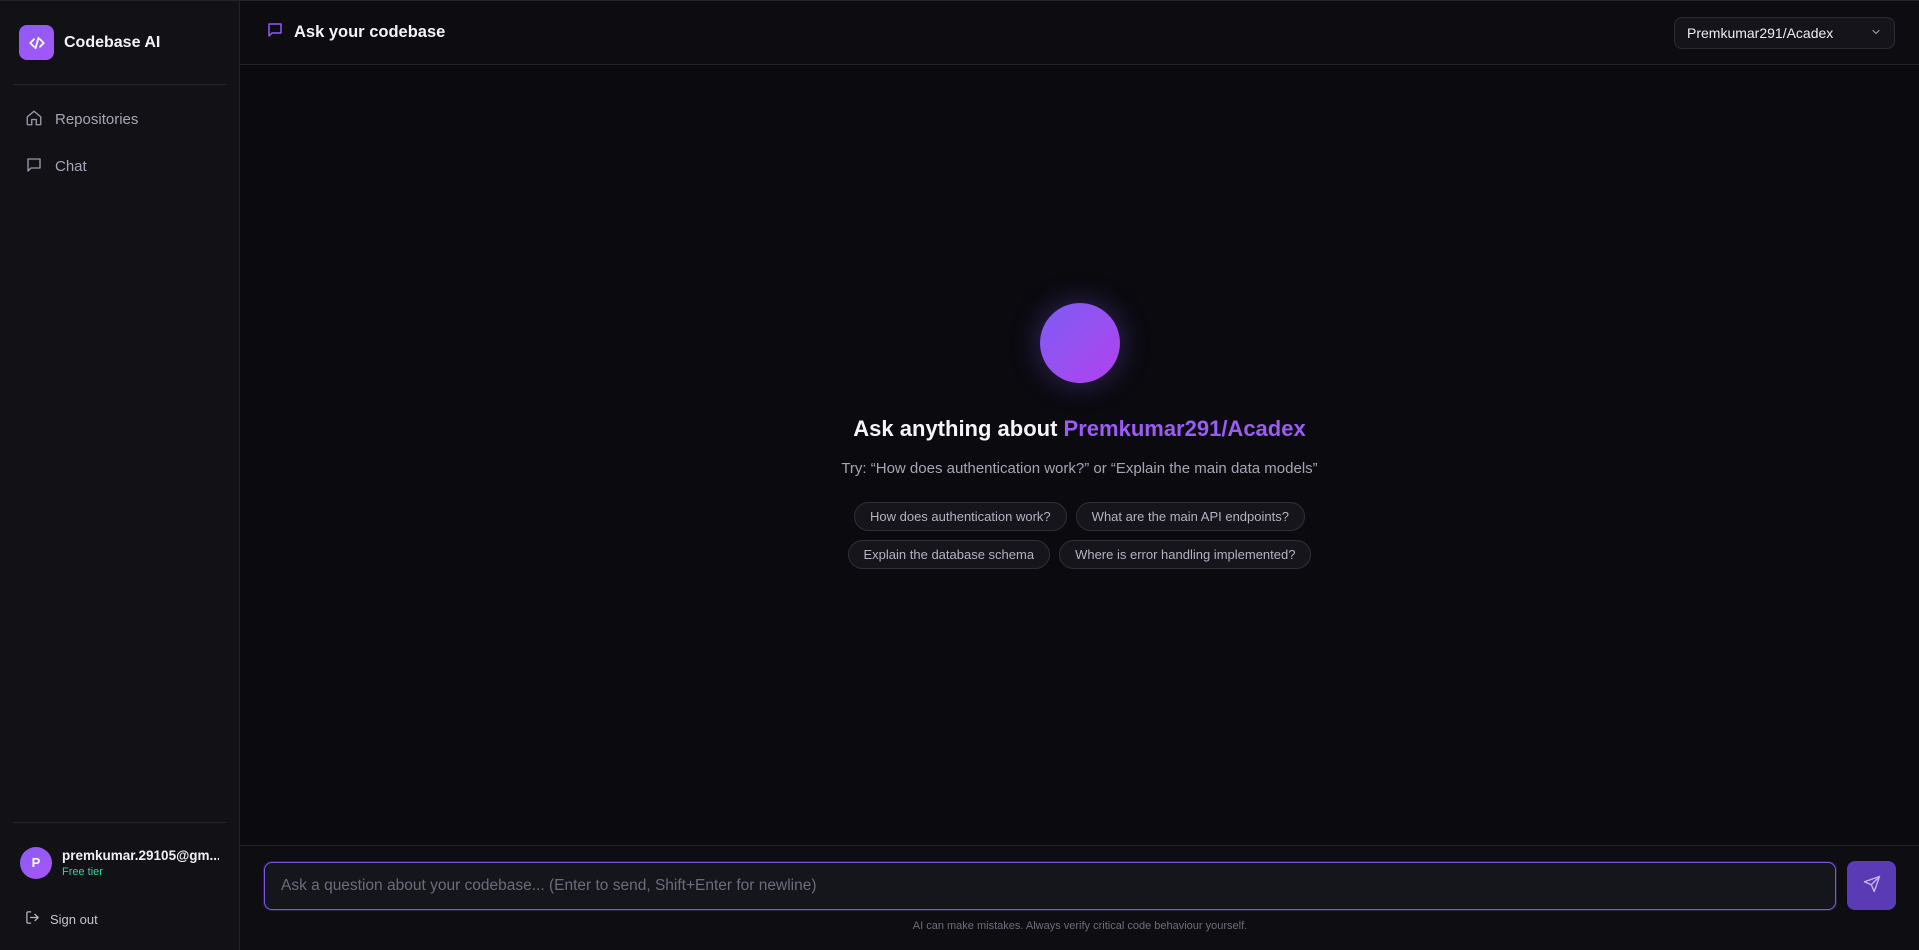  I want to click on brand-name: Codebase AI, so click(112, 42).